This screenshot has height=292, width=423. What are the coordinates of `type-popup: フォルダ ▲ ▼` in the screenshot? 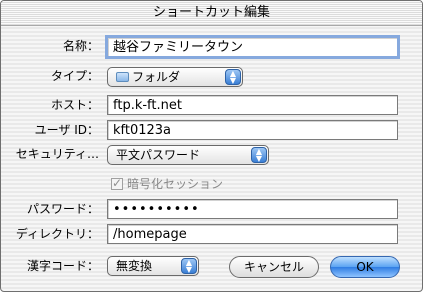 It's located at (175, 77).